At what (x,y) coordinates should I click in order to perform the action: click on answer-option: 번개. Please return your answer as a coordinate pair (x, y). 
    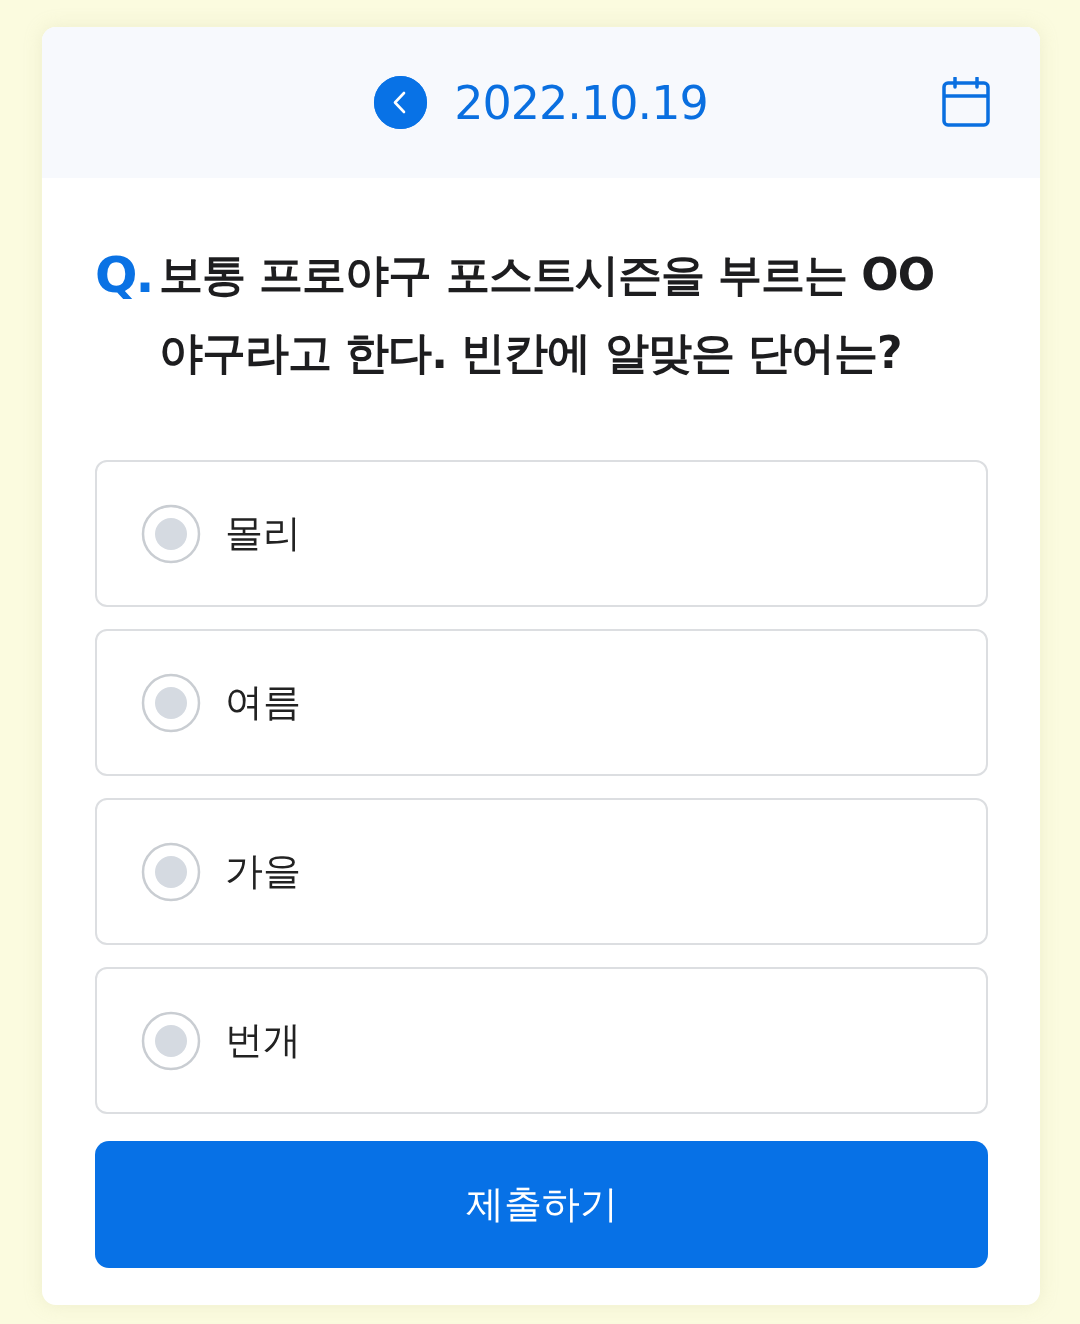
    Looking at the image, I should click on (541, 1040).